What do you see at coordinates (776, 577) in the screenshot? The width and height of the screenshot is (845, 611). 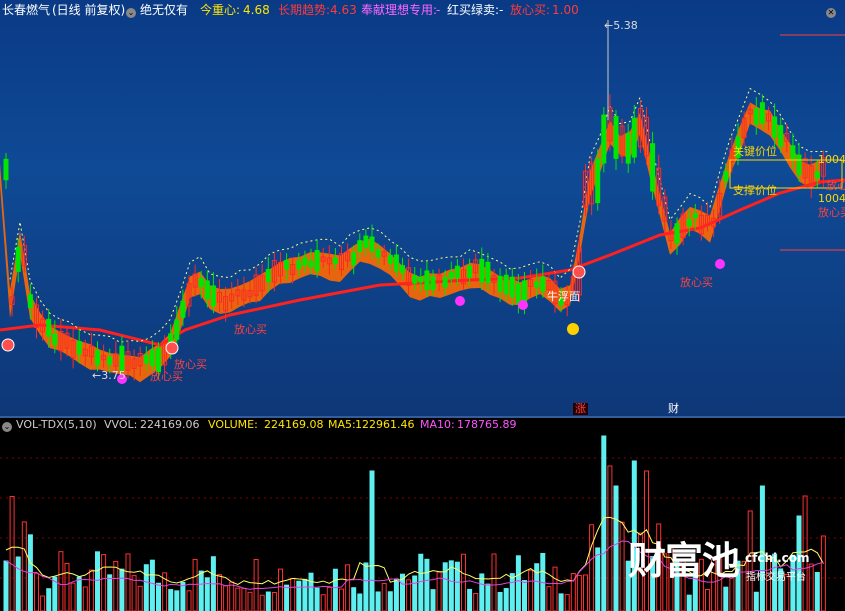 I see `watermark-slogan: 指标交易平台` at bounding box center [776, 577].